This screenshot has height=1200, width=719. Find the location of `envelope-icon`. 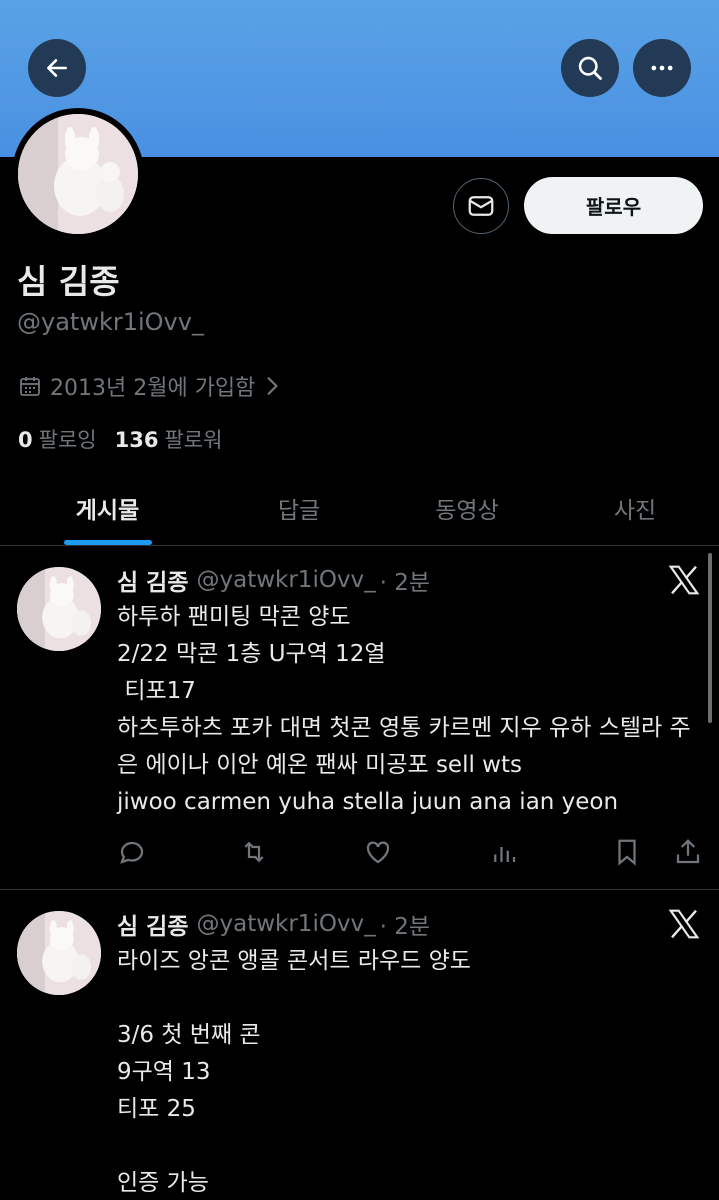

envelope-icon is located at coordinates (481, 206).